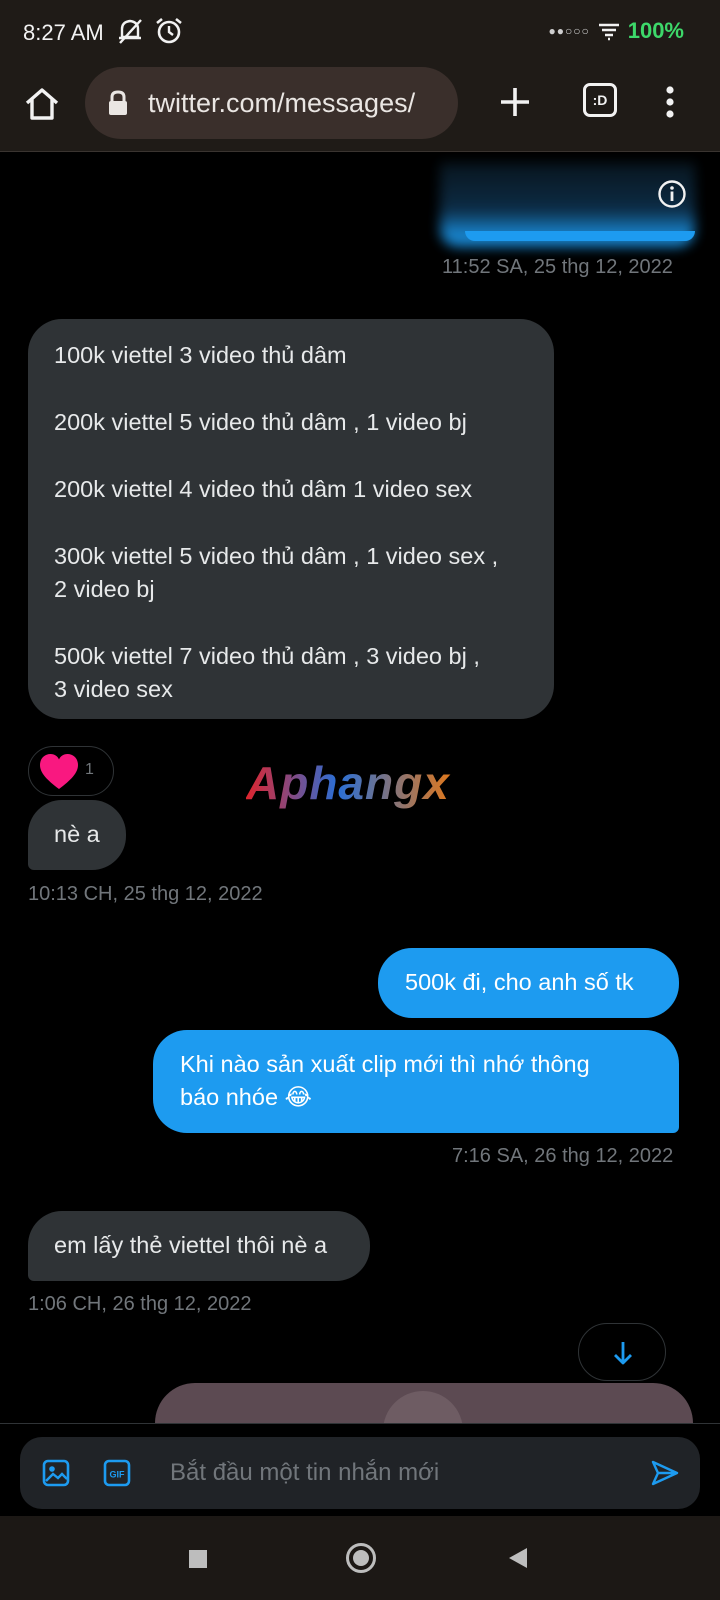 The height and width of the screenshot is (1600, 720). What do you see at coordinates (563, 1156) in the screenshot?
I see `message-timestamp: 7:16 SA, 26 thg 12, 2022` at bounding box center [563, 1156].